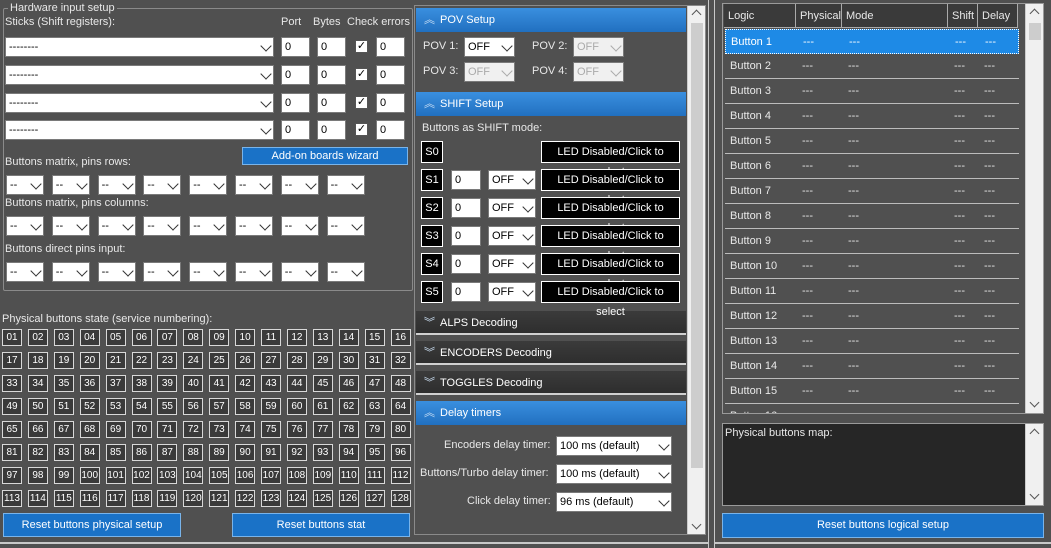 Image resolution: width=1051 pixels, height=548 pixels. What do you see at coordinates (998, 16) in the screenshot?
I see `table-header-delay: Delay` at bounding box center [998, 16].